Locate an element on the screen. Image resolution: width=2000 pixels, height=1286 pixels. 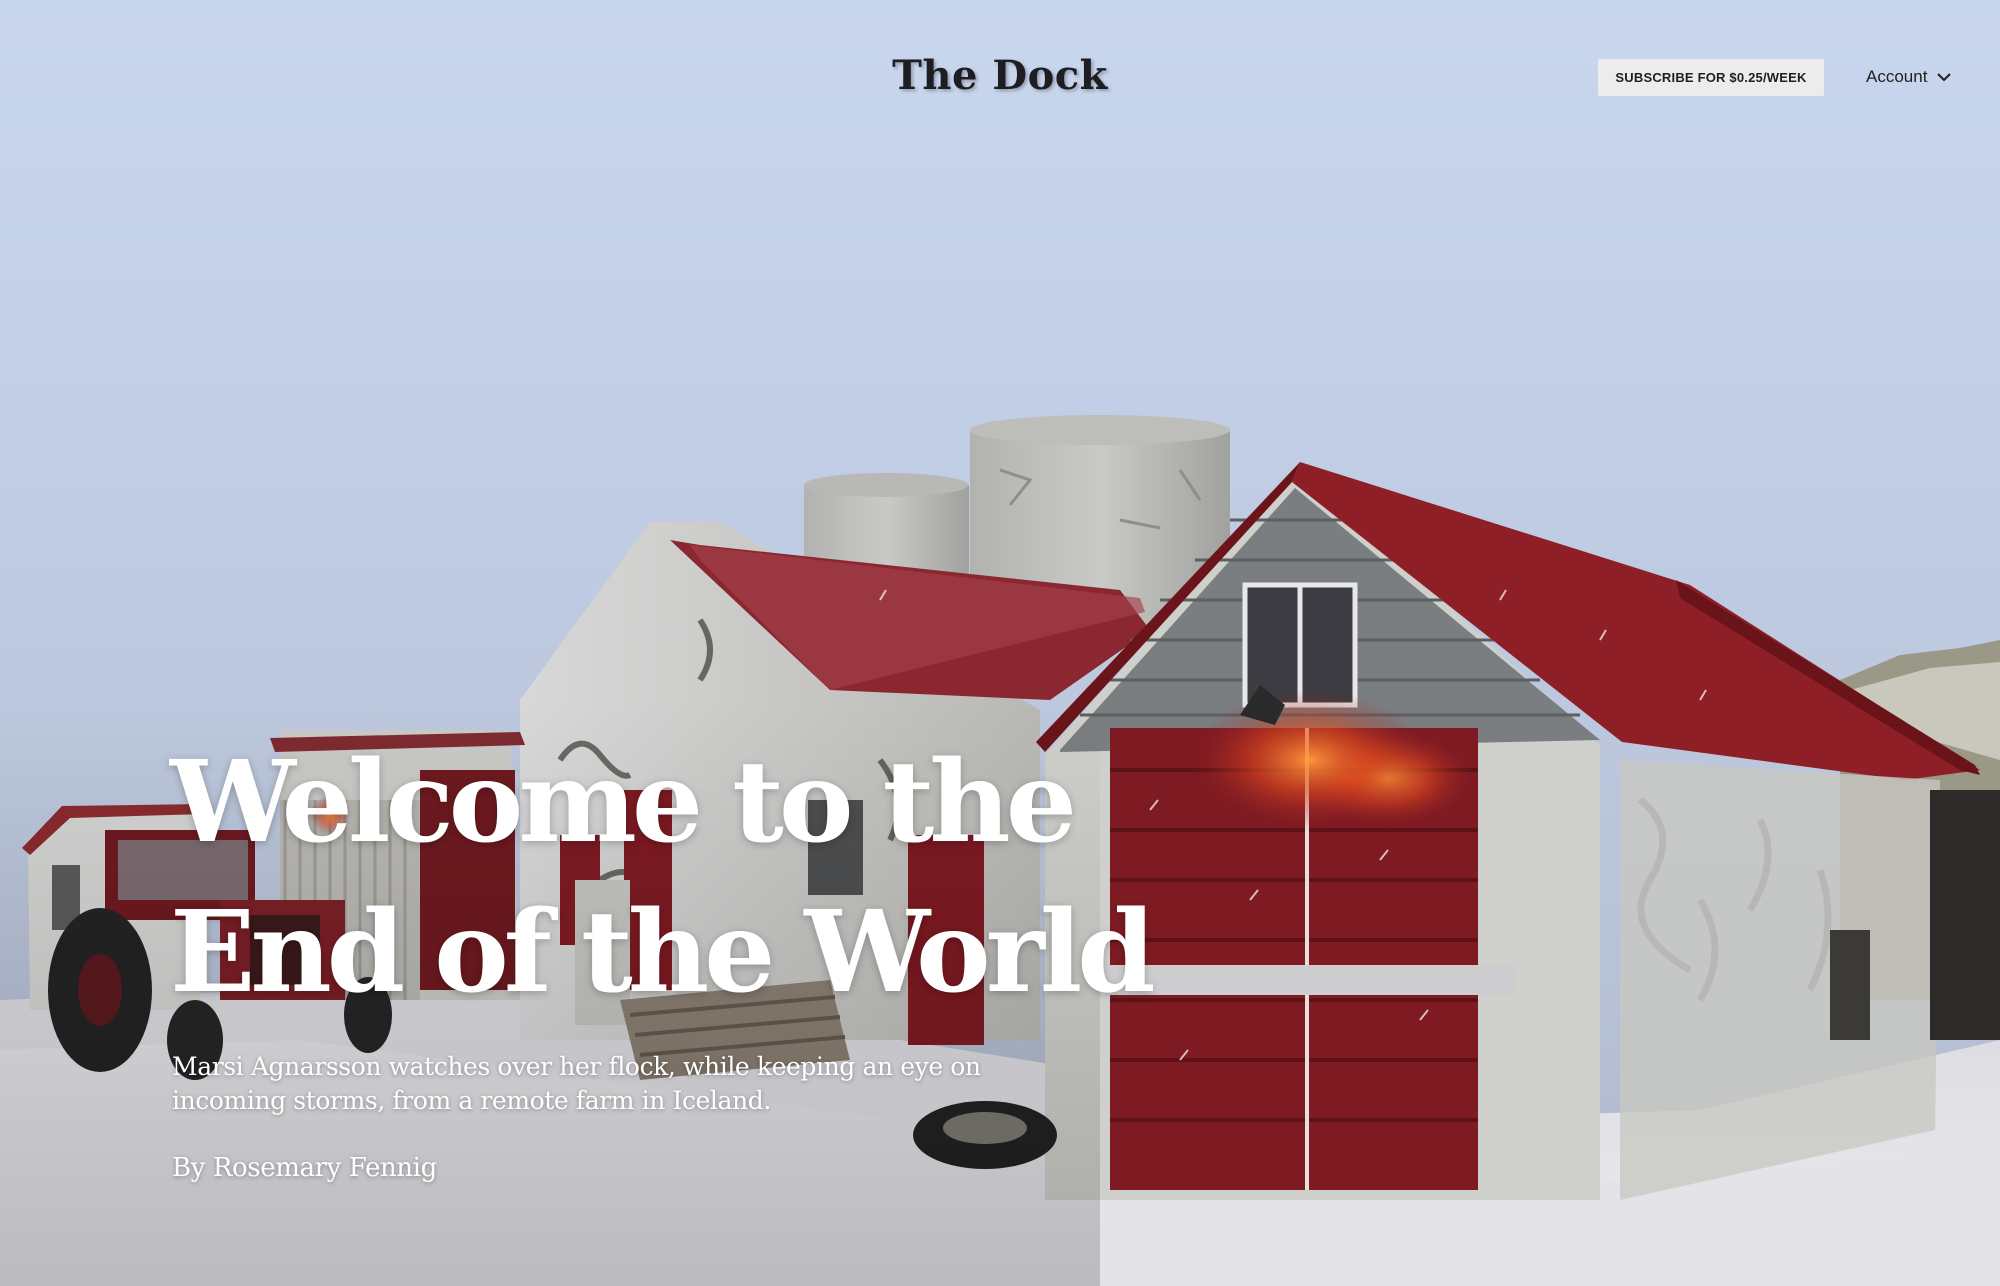
subscribe-button: SUBSCRIBE FOR $0.25/WEEK is located at coordinates (1711, 77).